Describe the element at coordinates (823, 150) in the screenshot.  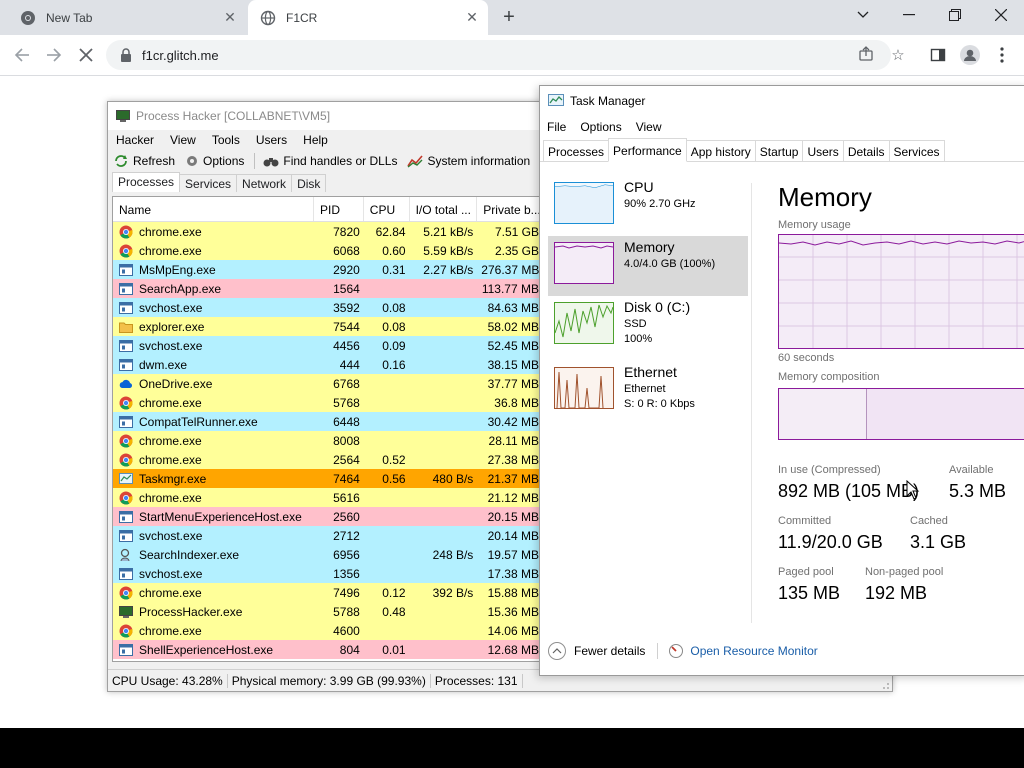
I see `tab-users: Users` at that location.